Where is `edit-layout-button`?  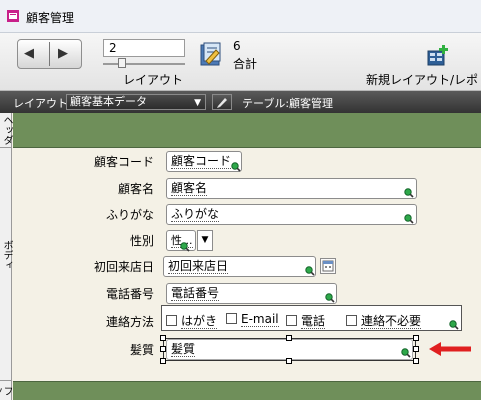 edit-layout-button is located at coordinates (222, 102).